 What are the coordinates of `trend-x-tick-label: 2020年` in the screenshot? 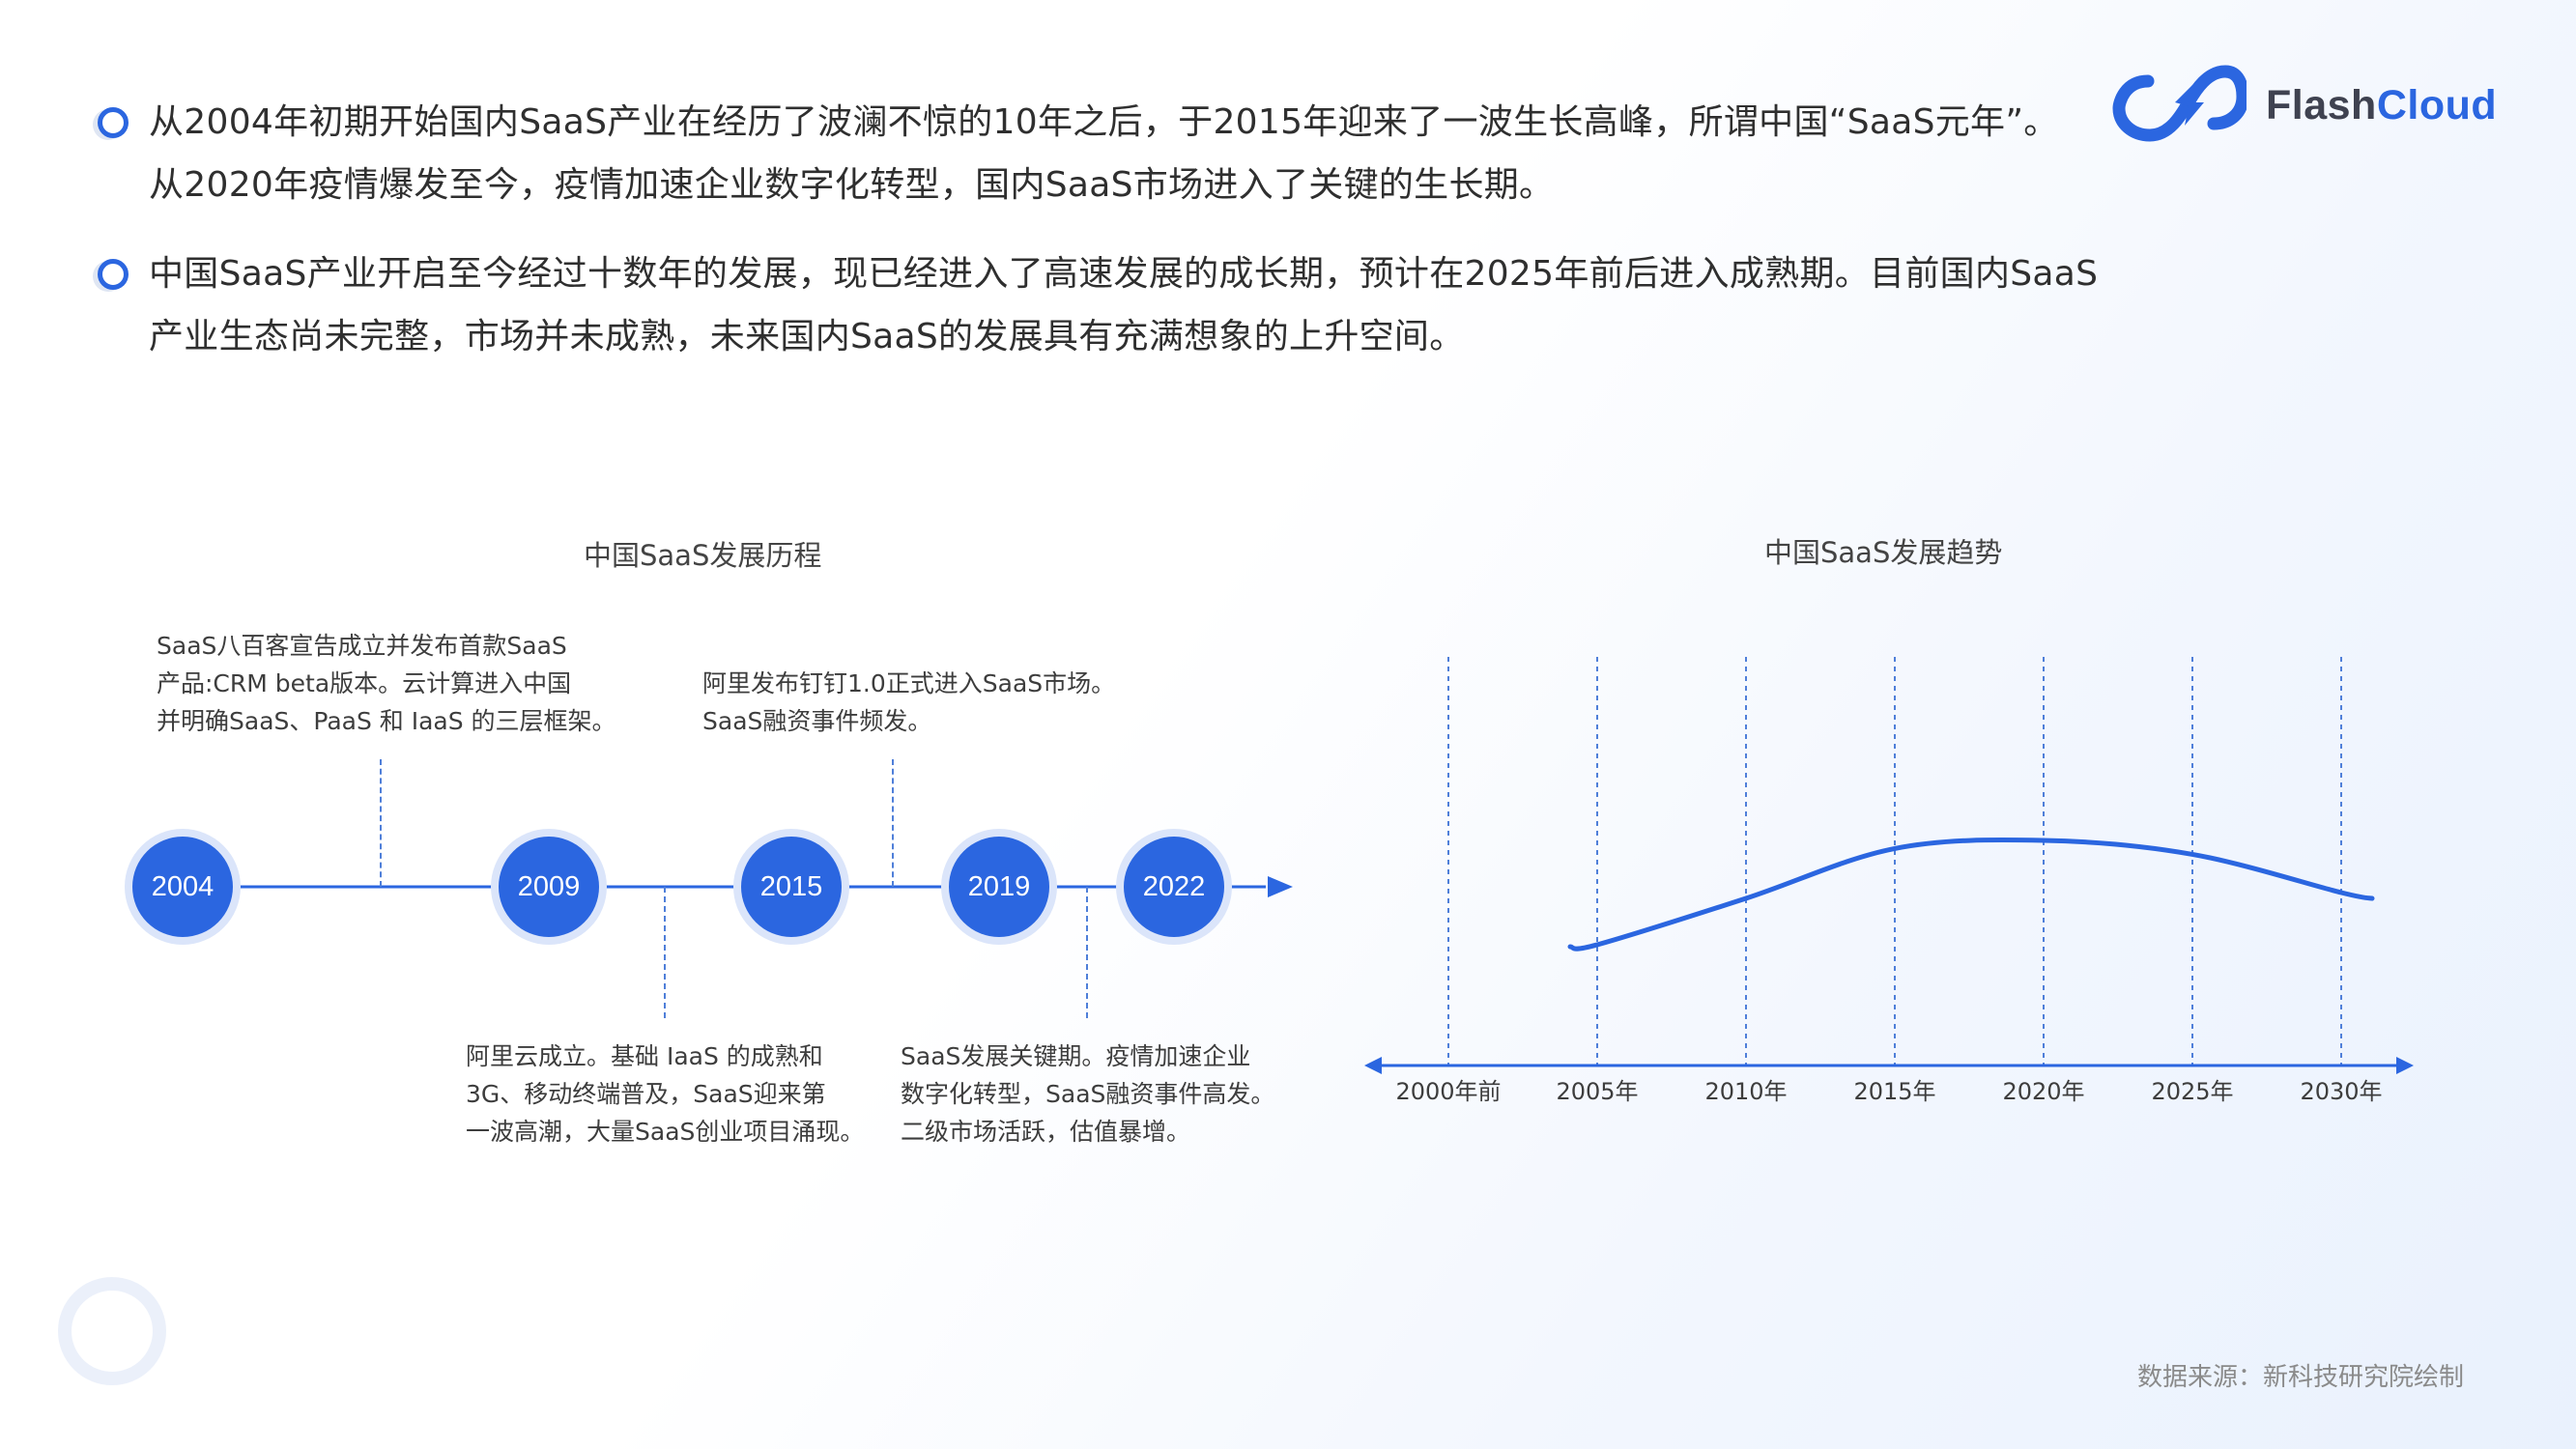 It's located at (2043, 1091).